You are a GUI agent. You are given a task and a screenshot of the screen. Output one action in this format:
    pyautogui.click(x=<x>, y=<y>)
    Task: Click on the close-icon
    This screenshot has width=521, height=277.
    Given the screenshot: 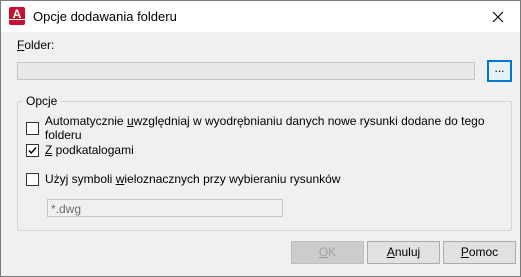 What is the action you would take?
    pyautogui.click(x=497, y=16)
    